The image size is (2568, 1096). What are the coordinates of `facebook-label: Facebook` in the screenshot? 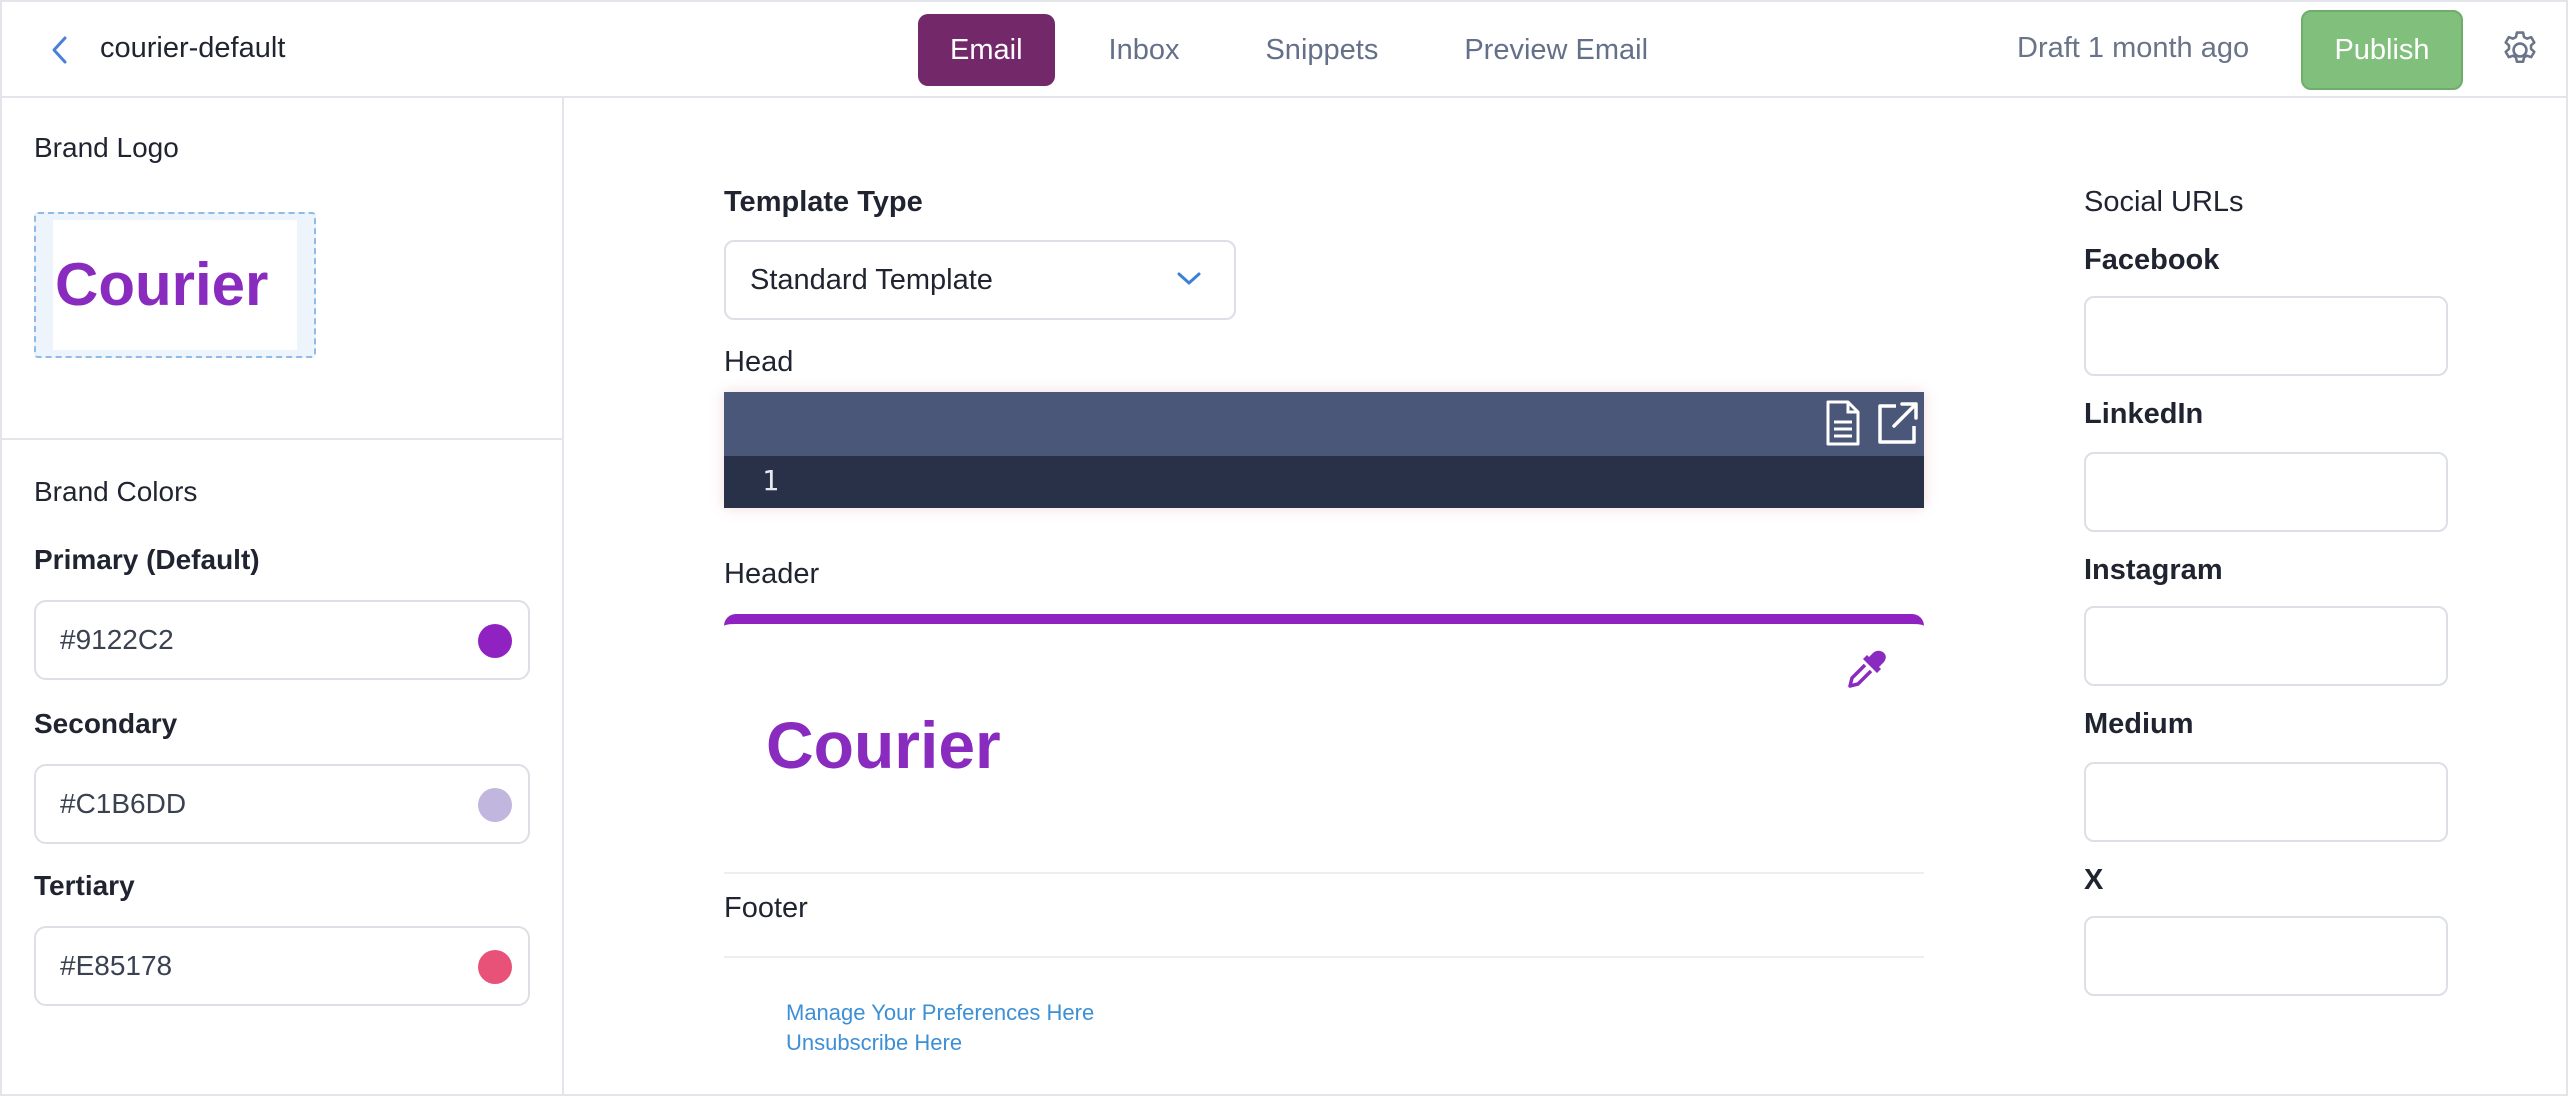 It's located at (2152, 260).